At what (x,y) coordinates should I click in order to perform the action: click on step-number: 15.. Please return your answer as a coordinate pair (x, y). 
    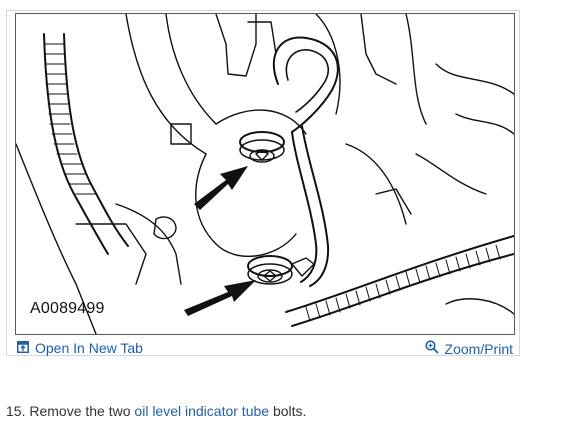
    Looking at the image, I should click on (16, 411).